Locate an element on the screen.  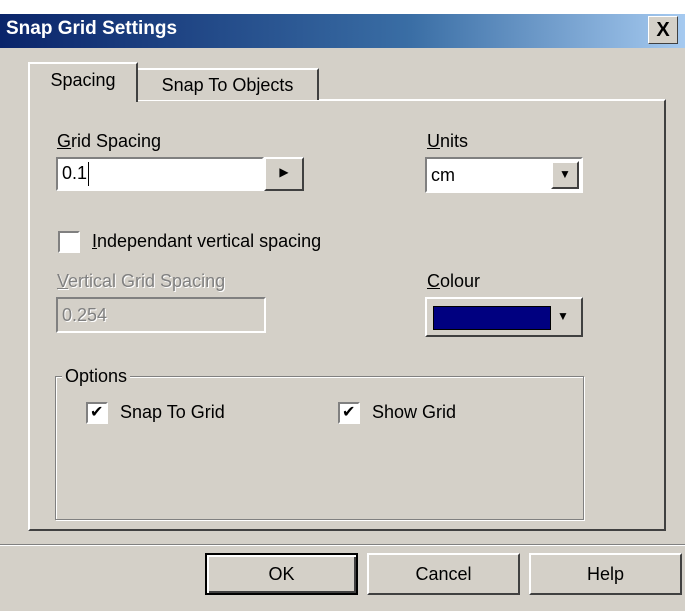
ok-button: OK is located at coordinates (281, 574).